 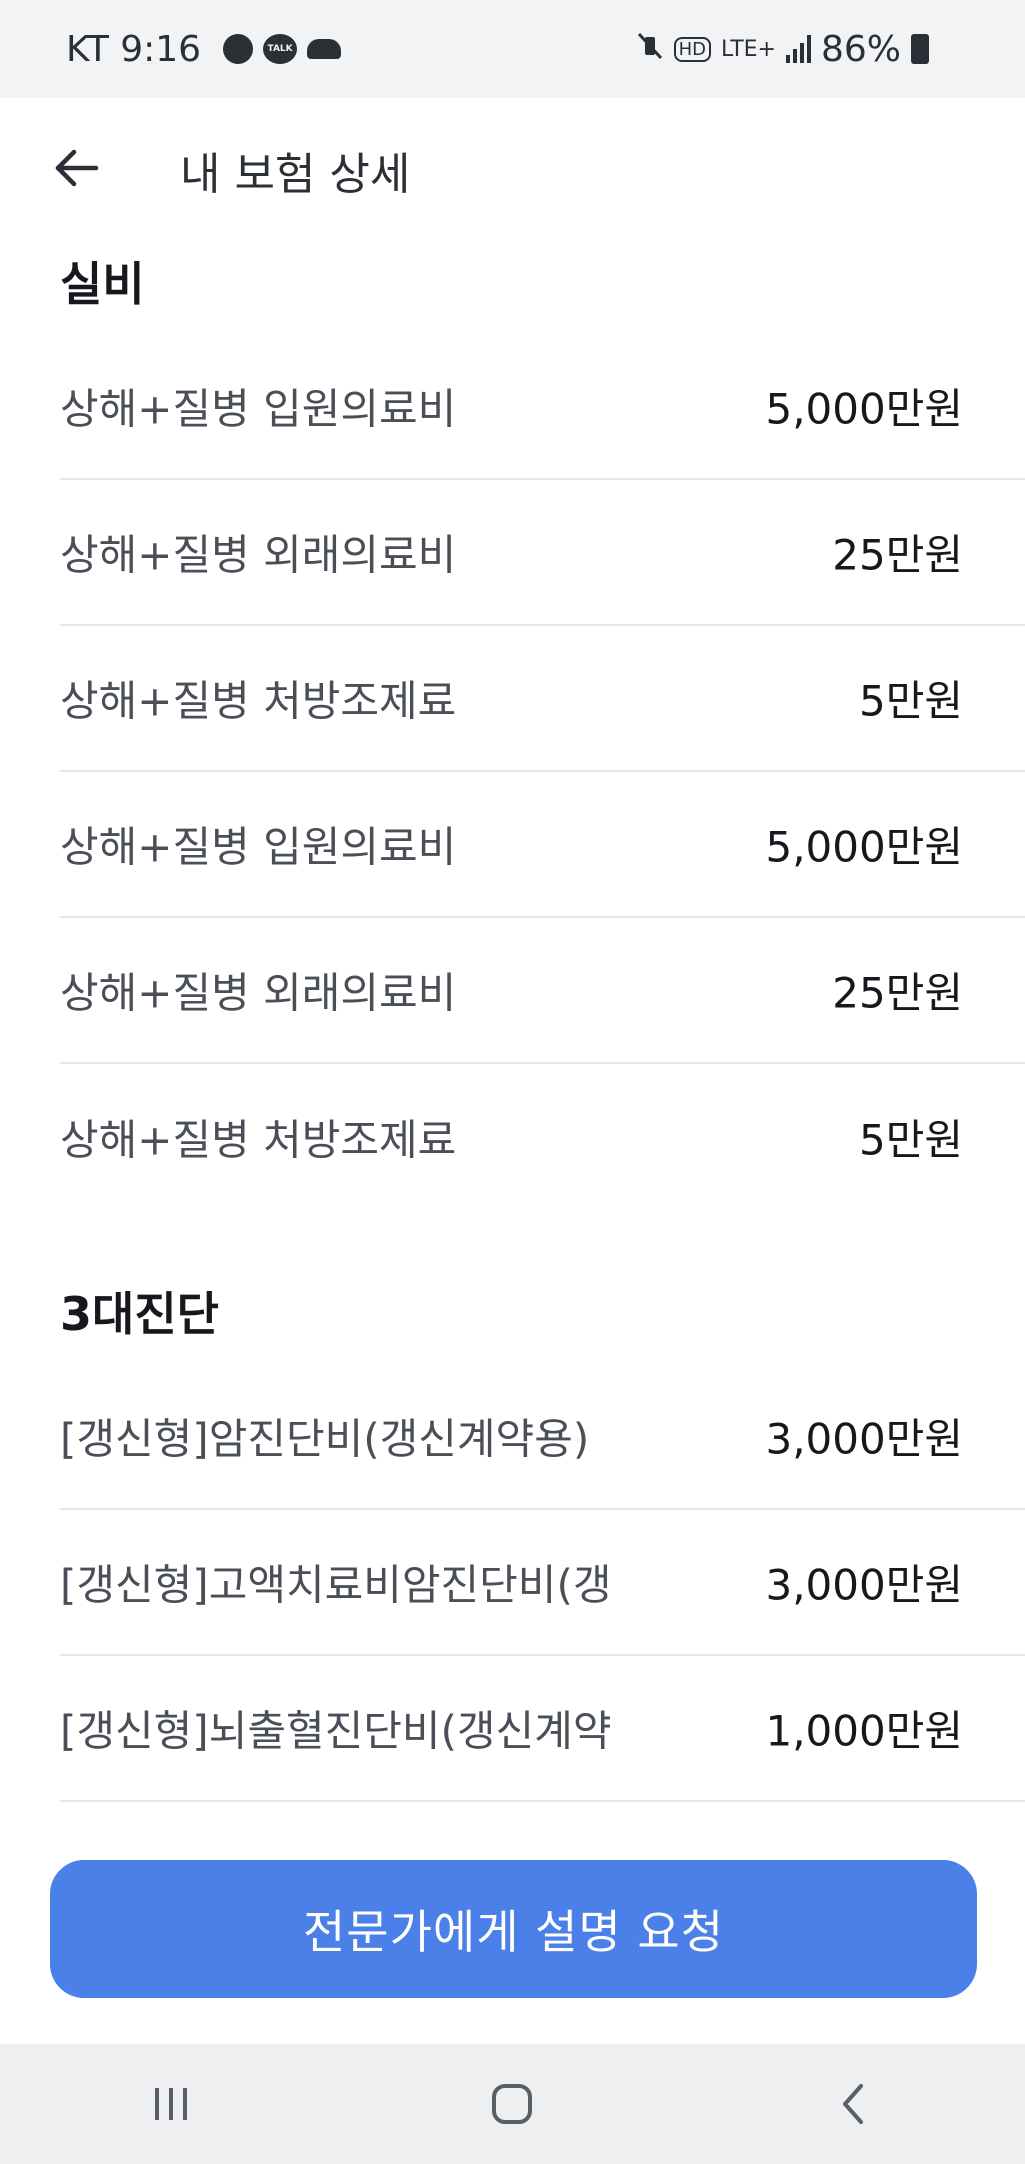 I want to click on signal-icon, so click(x=798, y=49).